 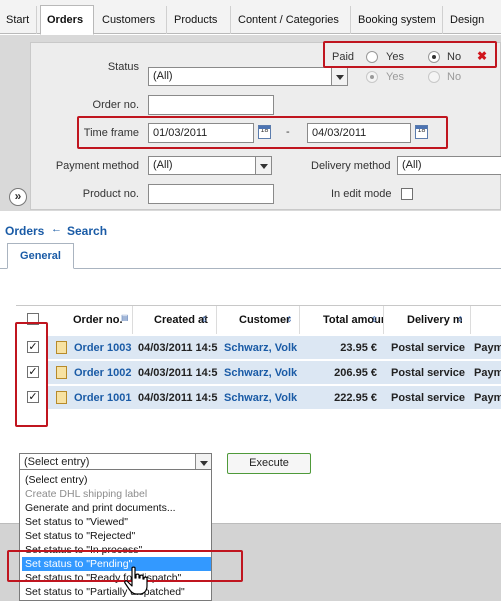 What do you see at coordinates (372, 77) in the screenshot?
I see `status-yes-radio` at bounding box center [372, 77].